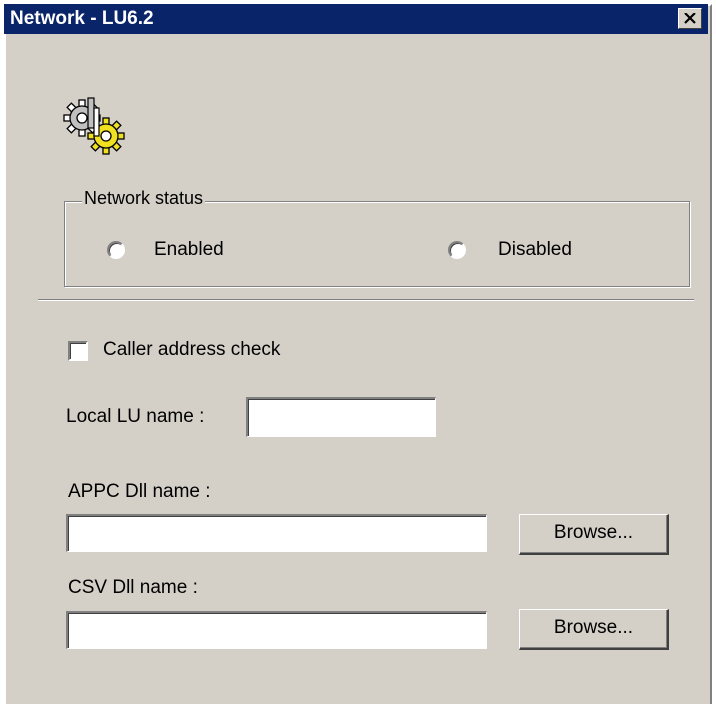  I want to click on close-button, so click(690, 18).